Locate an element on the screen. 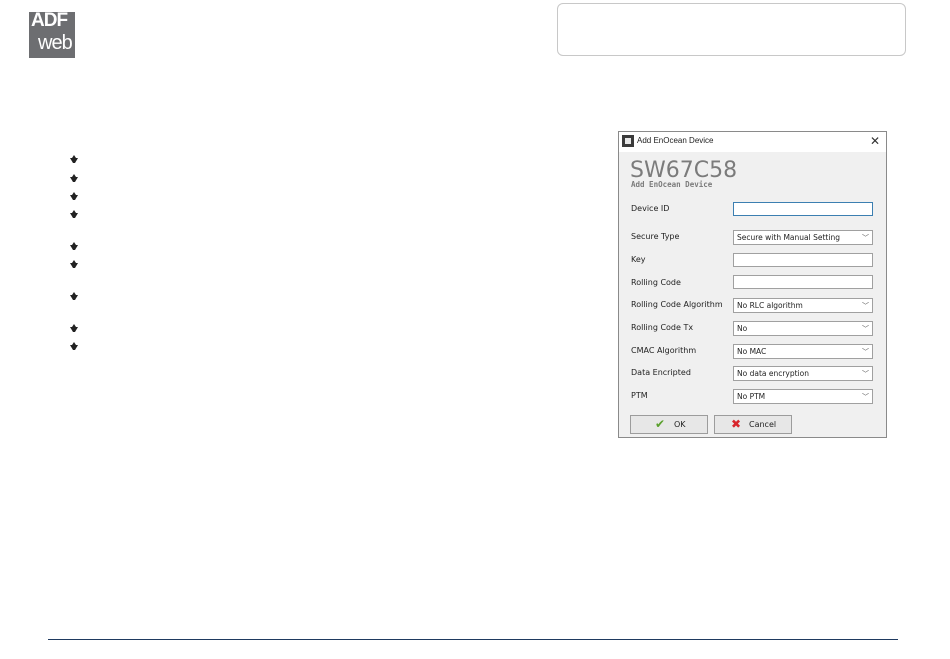  cancel-button: ✖ Cancel is located at coordinates (753, 424).